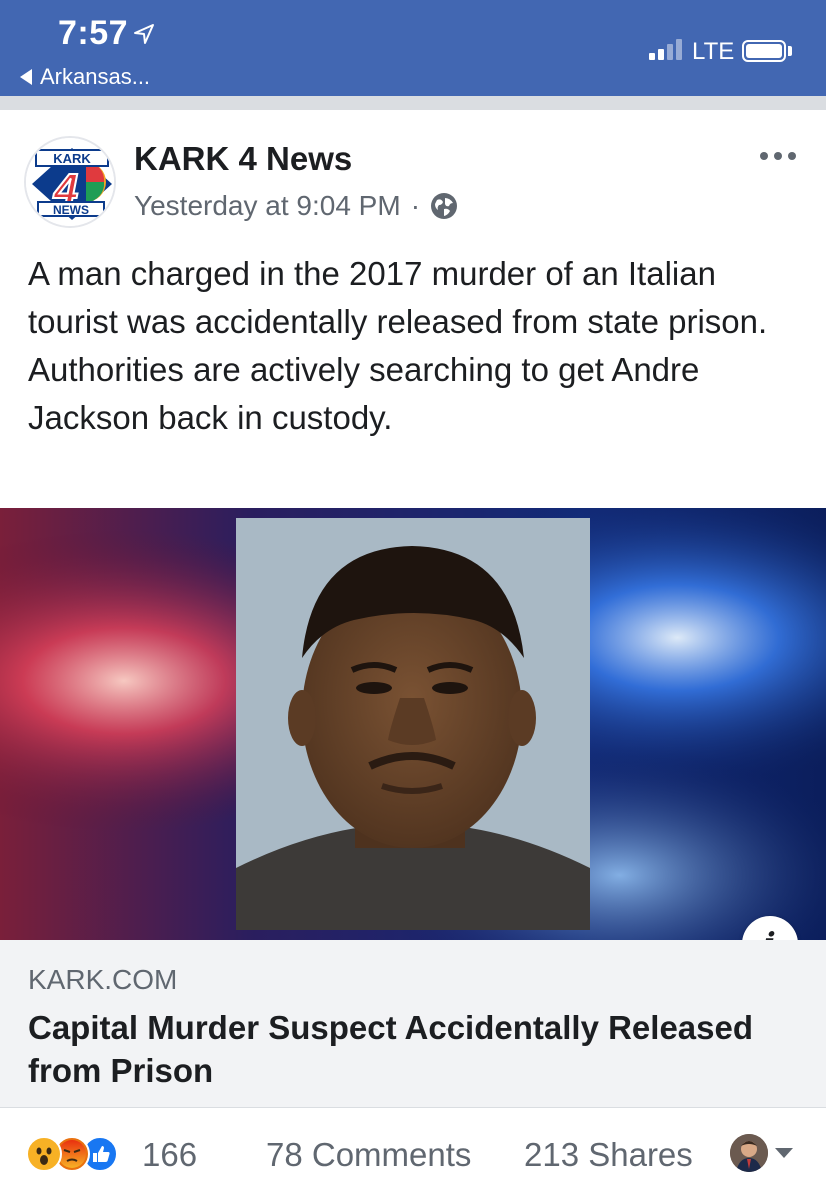  What do you see at coordinates (444, 206) in the screenshot?
I see `globe-icon` at bounding box center [444, 206].